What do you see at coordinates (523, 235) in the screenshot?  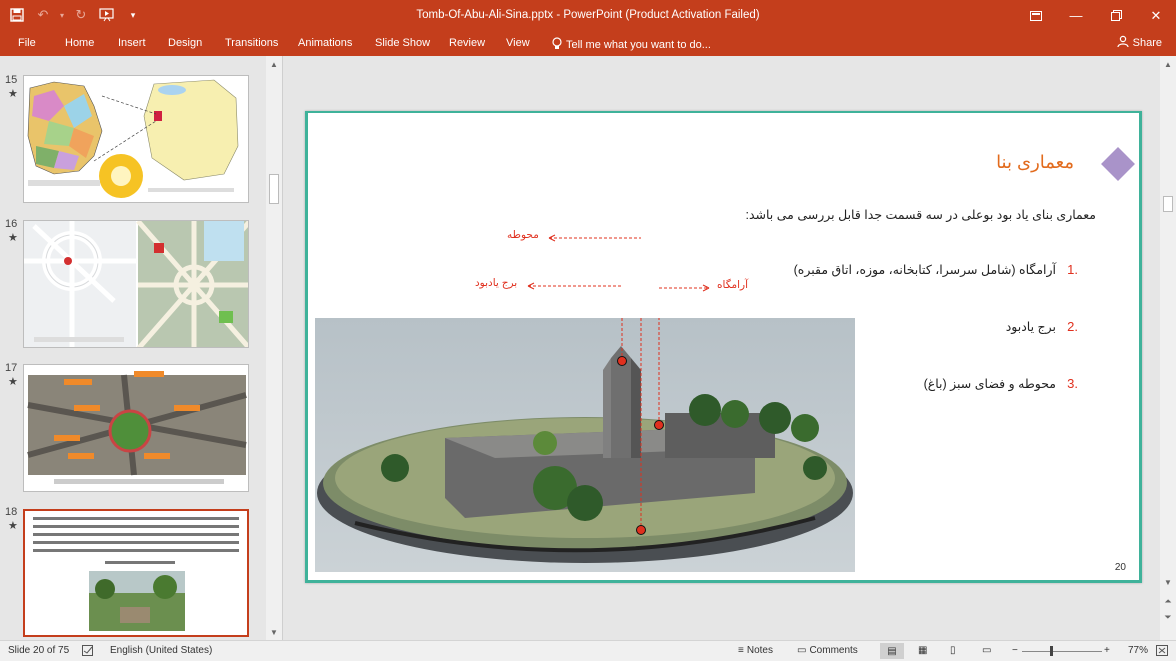 I see `label-courtyard: محوطه` at bounding box center [523, 235].